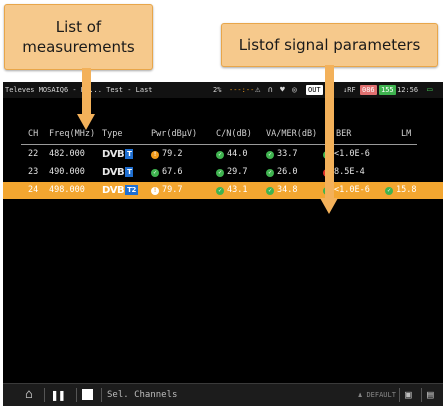 The image size is (446, 409). Describe the element at coordinates (67, 190) in the screenshot. I see `cell-freq: 498.000` at that location.